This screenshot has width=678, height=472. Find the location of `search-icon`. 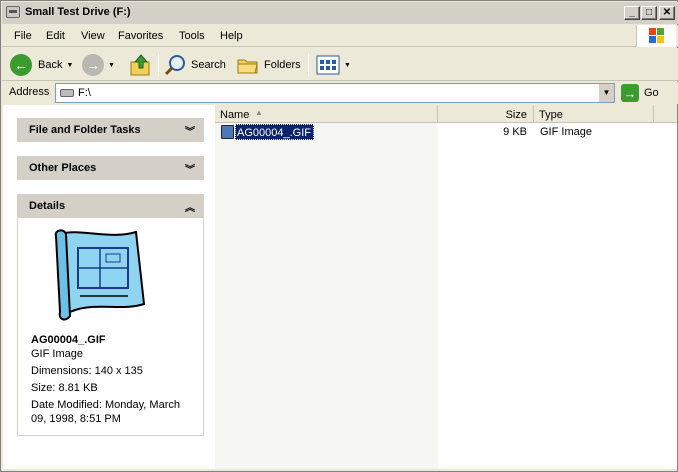

search-icon is located at coordinates (174, 65).